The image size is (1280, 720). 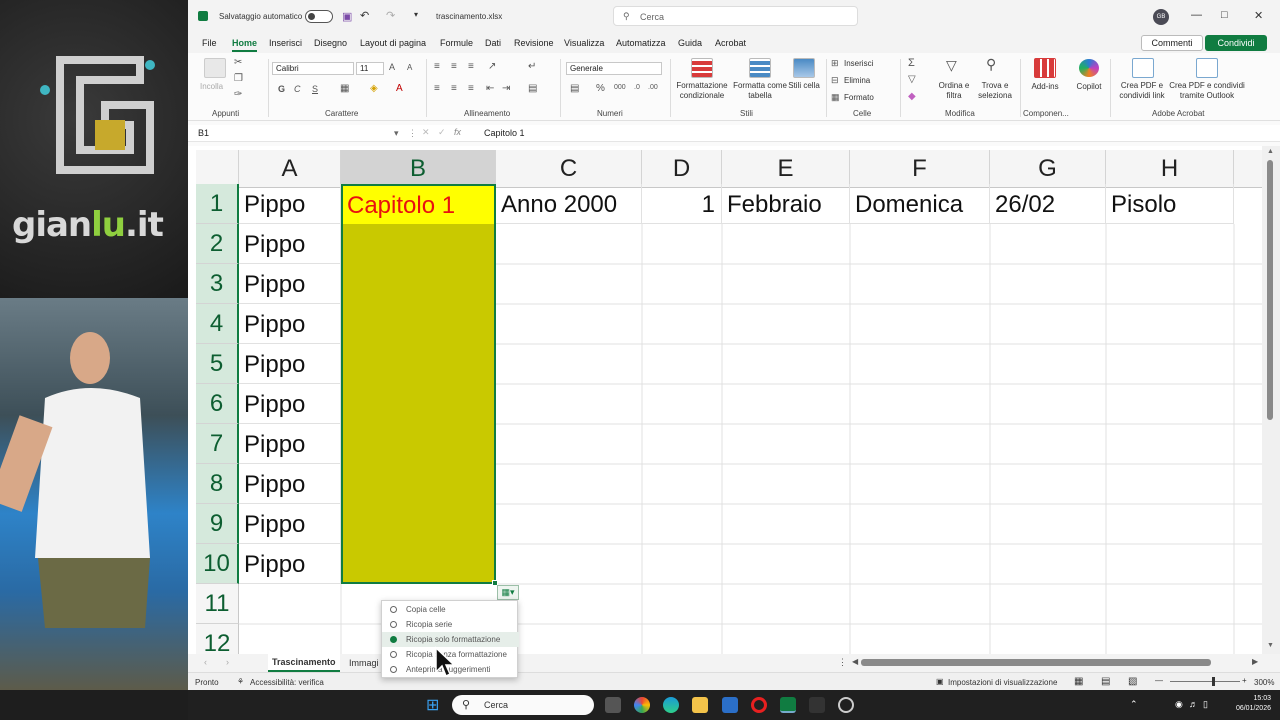 I want to click on battery-icon: ▯, so click(x=1205, y=704).